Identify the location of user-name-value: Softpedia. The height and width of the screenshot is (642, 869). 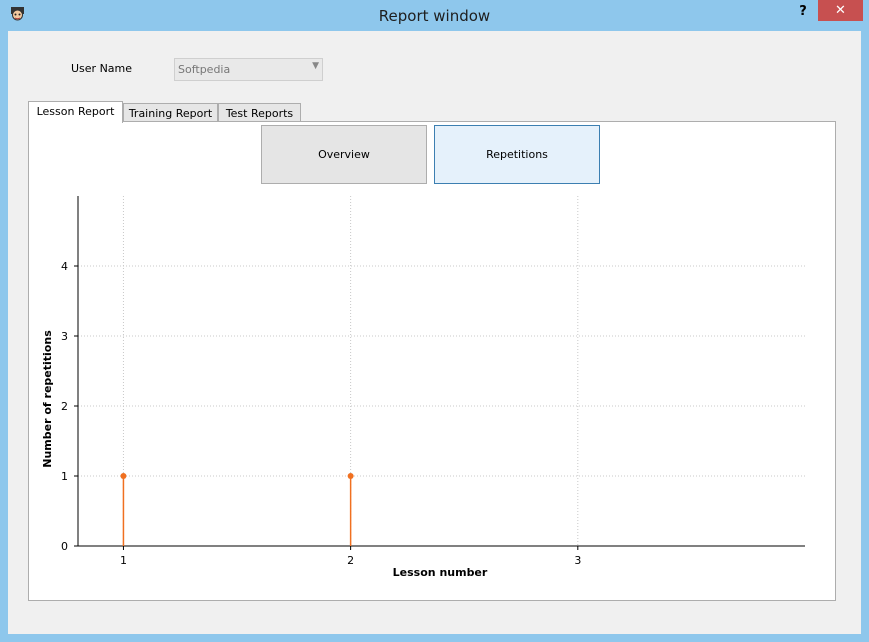
(204, 69).